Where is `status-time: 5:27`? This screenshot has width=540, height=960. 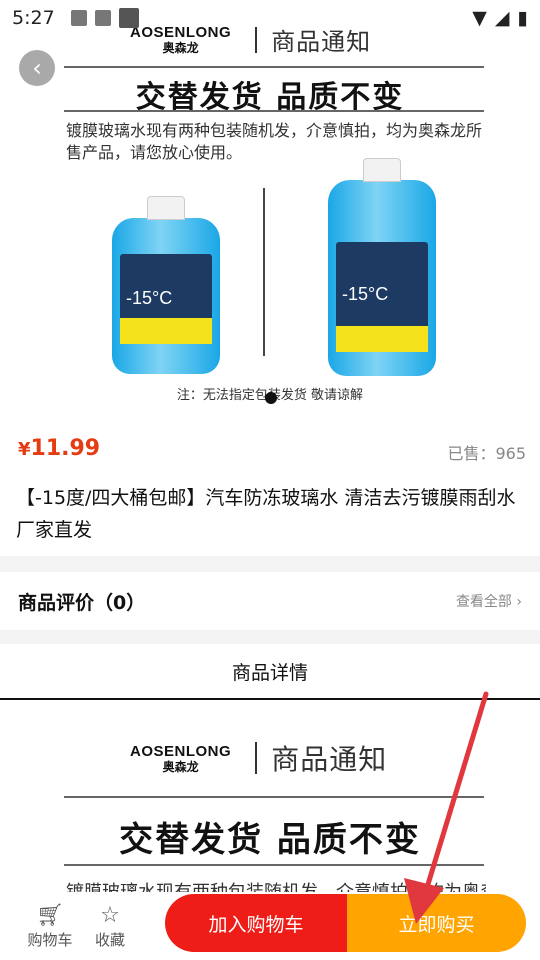 status-time: 5:27 is located at coordinates (33, 18).